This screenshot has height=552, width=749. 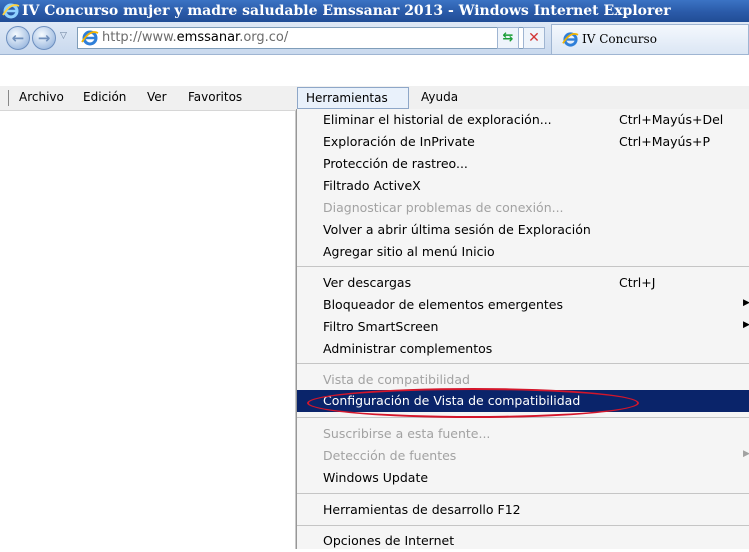 What do you see at coordinates (523, 252) in the screenshot?
I see `menu-item-add-to-start: Agregar sitio al menú Inicio` at bounding box center [523, 252].